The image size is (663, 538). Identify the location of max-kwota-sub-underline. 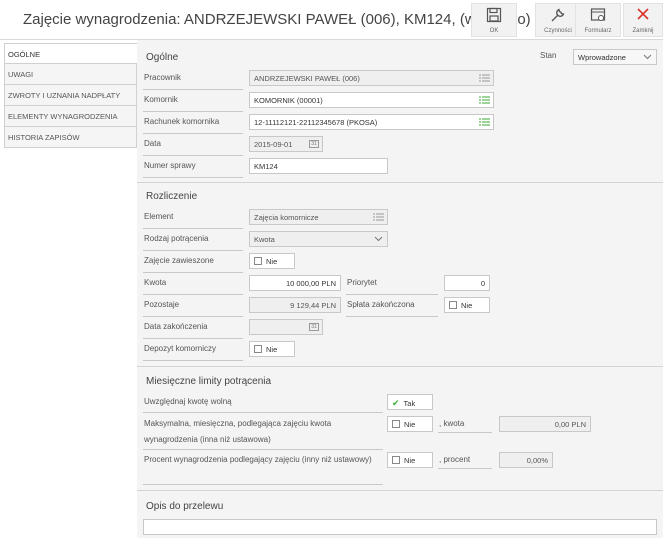
(465, 432).